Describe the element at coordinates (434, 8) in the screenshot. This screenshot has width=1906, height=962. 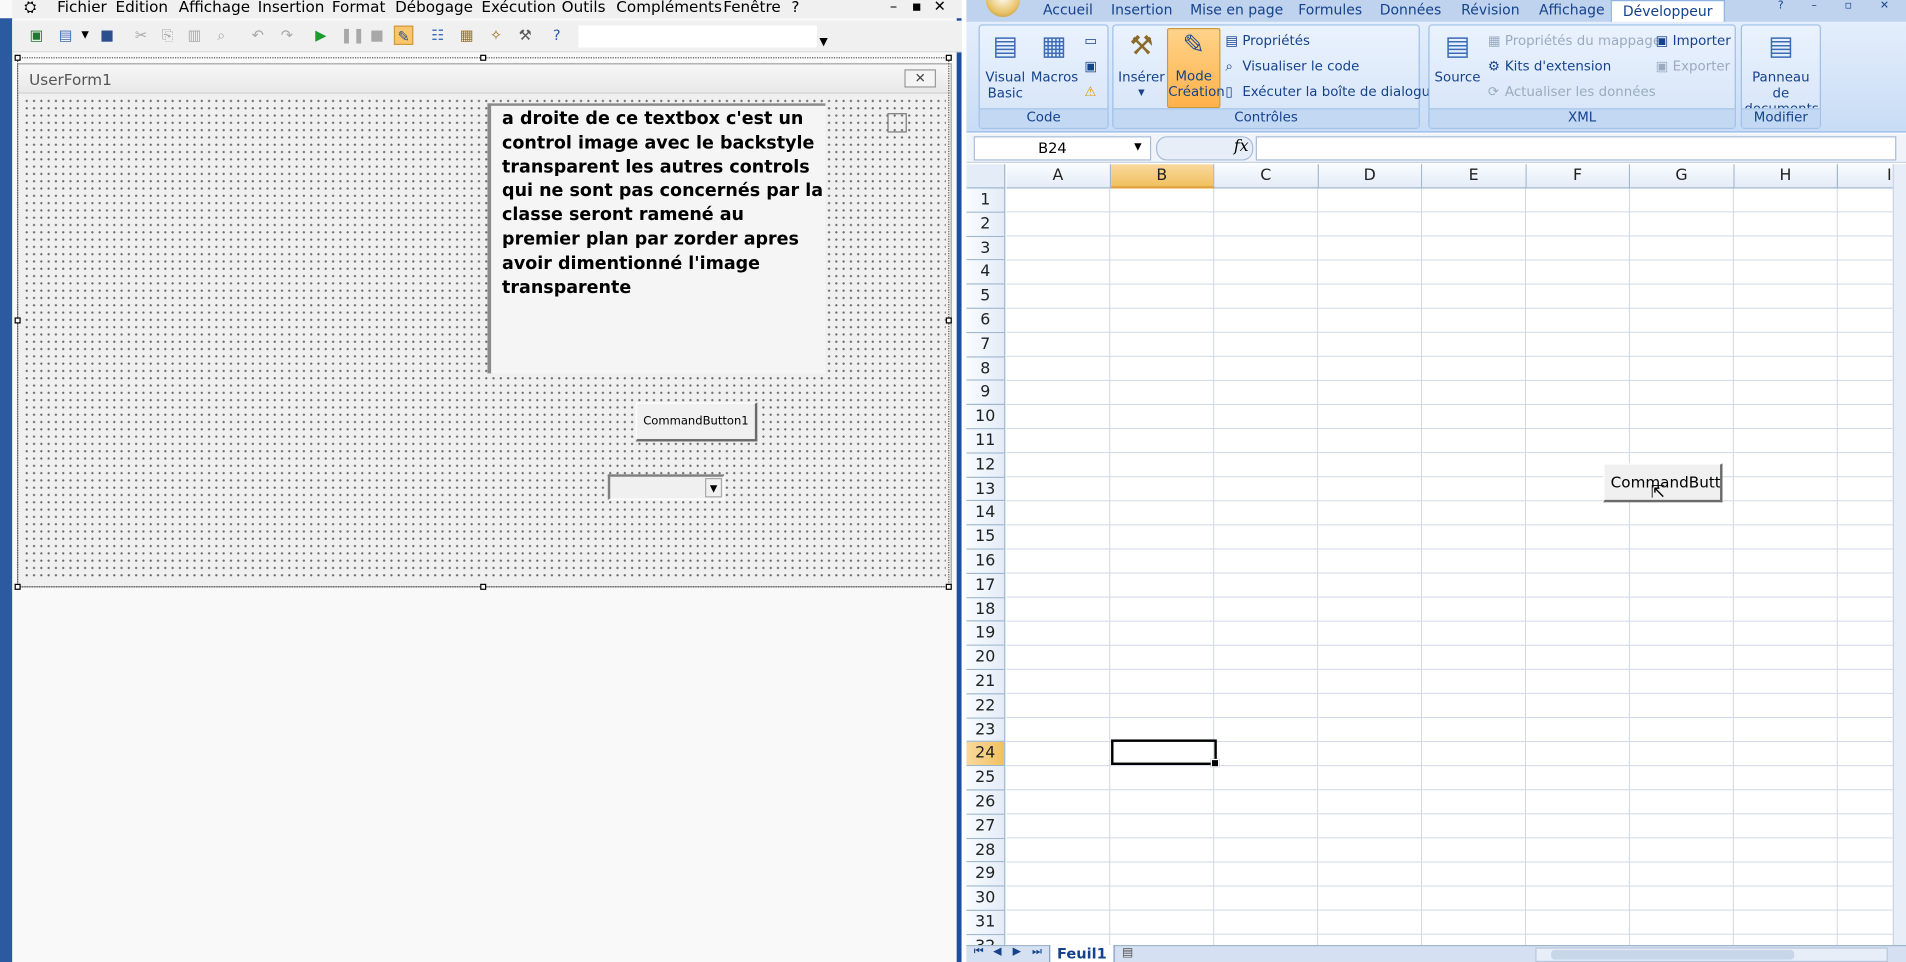
I see `menu-debogage: Débogage` at that location.